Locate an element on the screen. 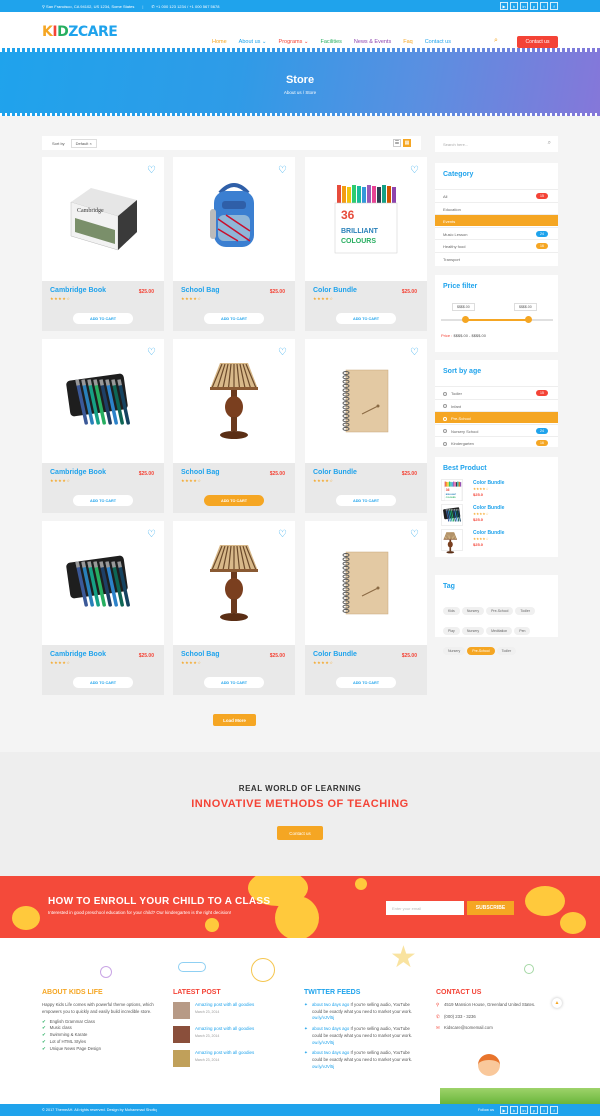 This screenshot has height=1116, width=600. nav-item-contactus: Contact us is located at coordinates (438, 42).